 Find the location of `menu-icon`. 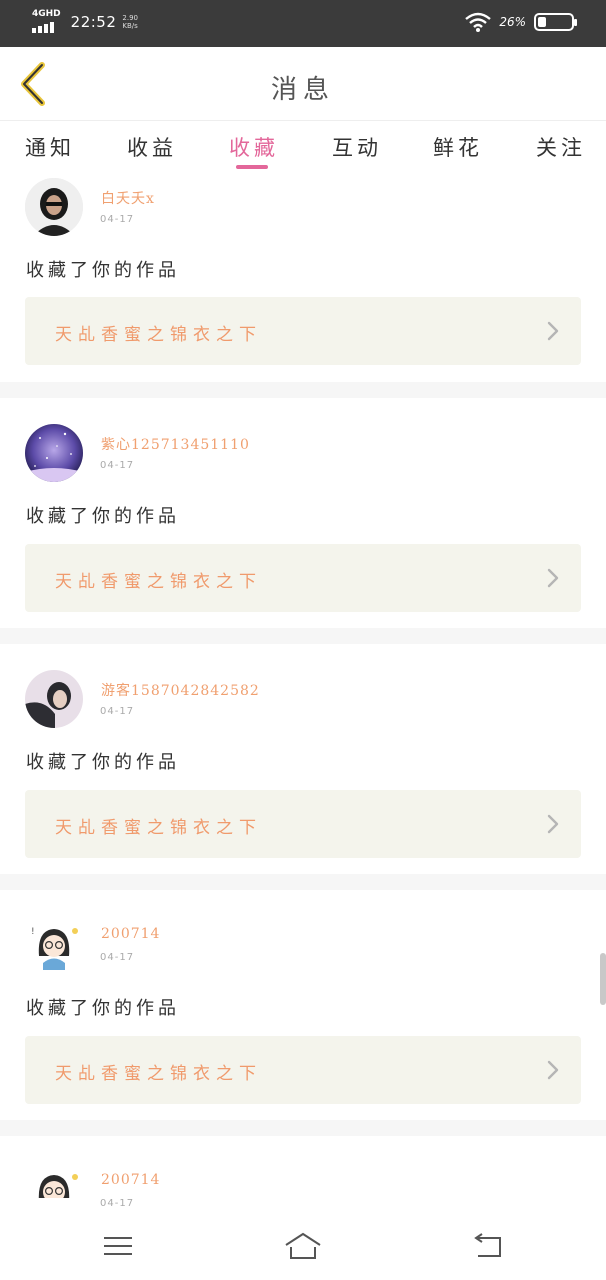

menu-icon is located at coordinates (118, 1246).